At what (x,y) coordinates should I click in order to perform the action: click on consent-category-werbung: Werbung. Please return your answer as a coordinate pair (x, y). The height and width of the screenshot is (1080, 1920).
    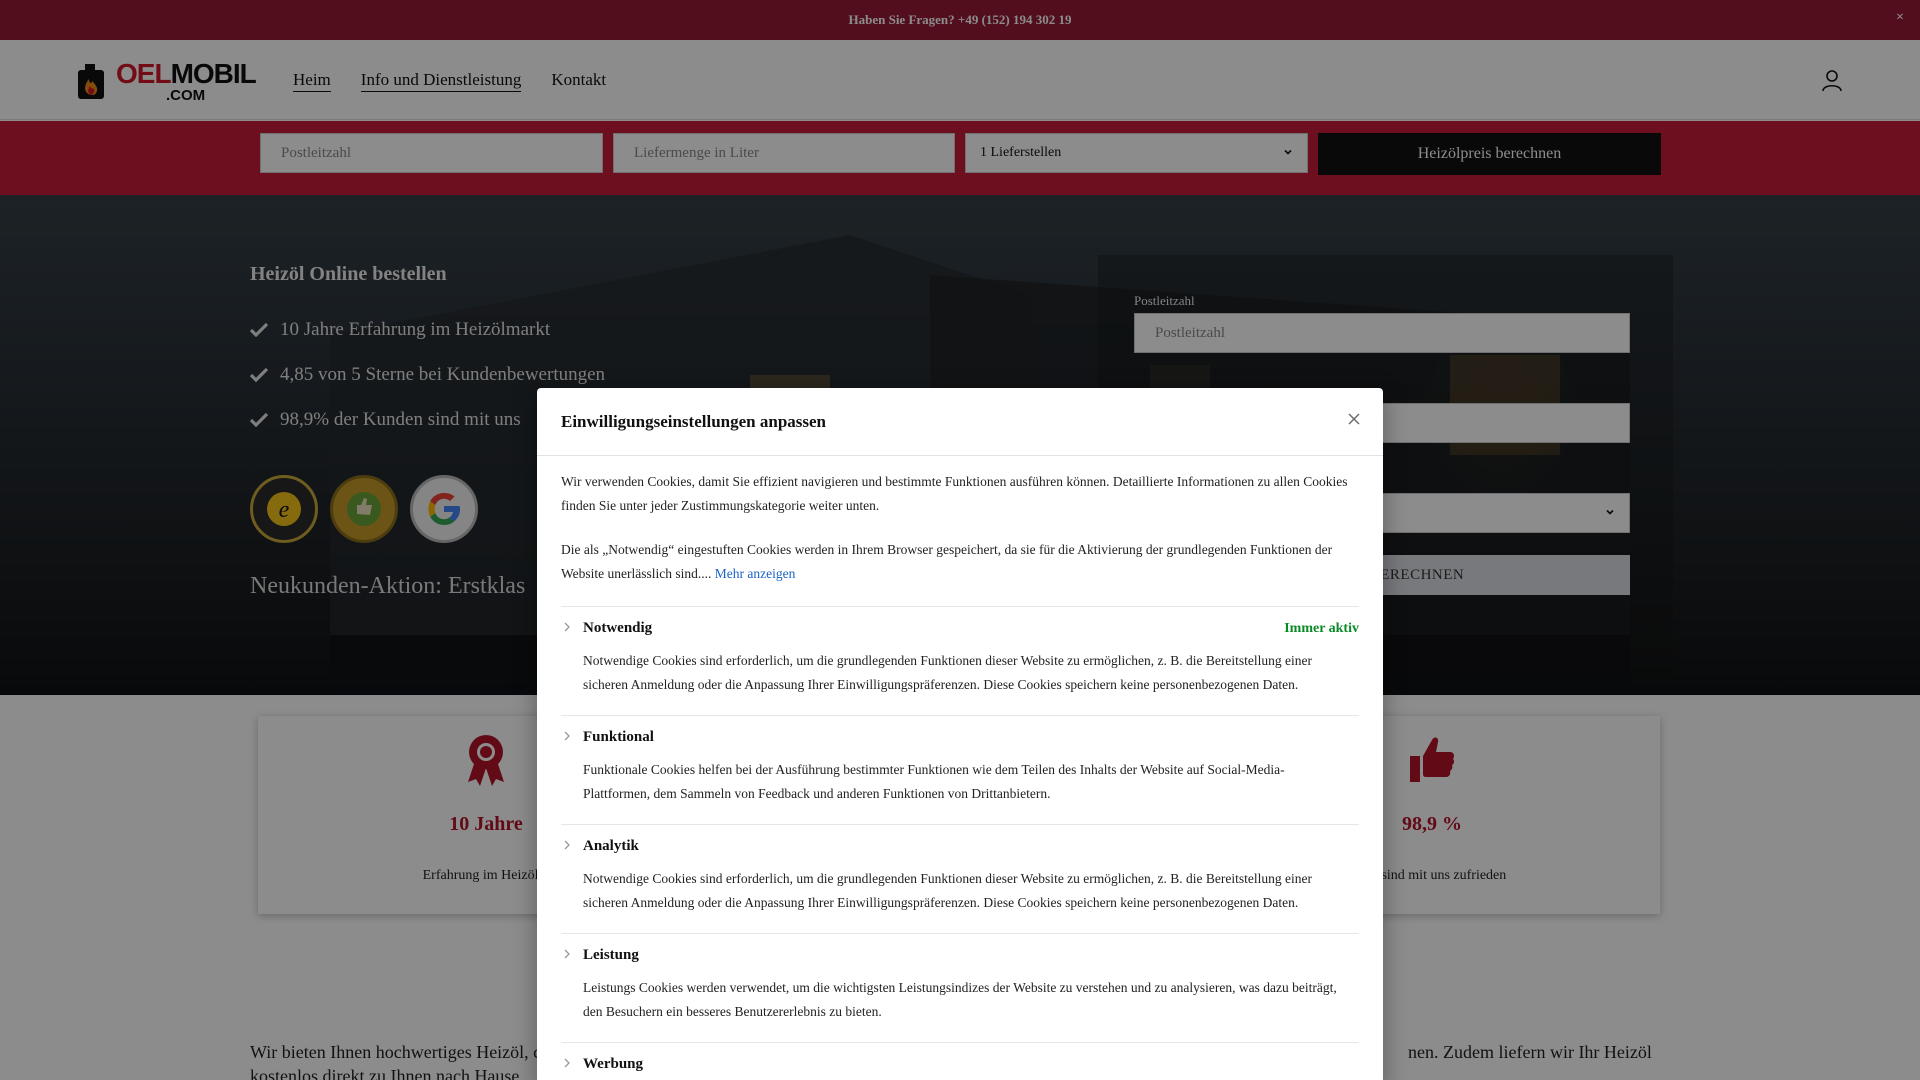
    Looking at the image, I should click on (960, 1061).